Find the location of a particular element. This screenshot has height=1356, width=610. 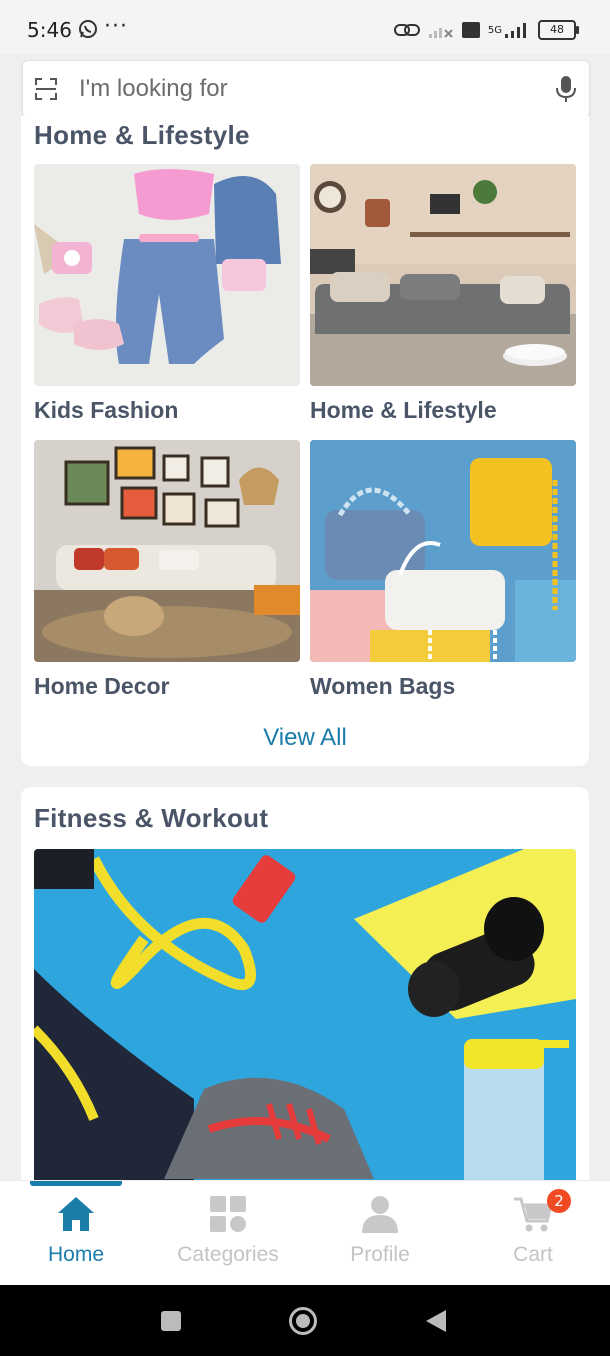

tile-label: Kids Fashion is located at coordinates (106, 410).